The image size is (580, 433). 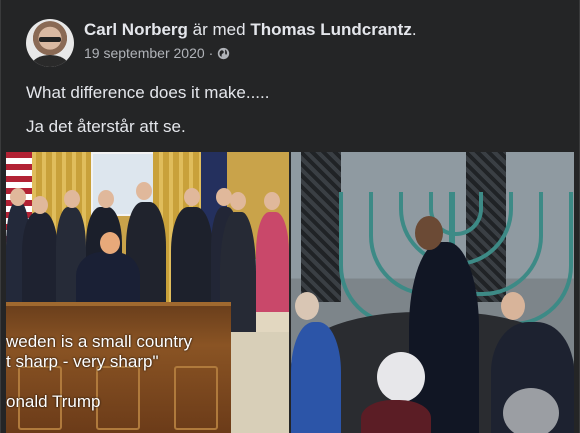 What do you see at coordinates (106, 126) in the screenshot?
I see `post-text-line-2: Ja det återstår att se.` at bounding box center [106, 126].